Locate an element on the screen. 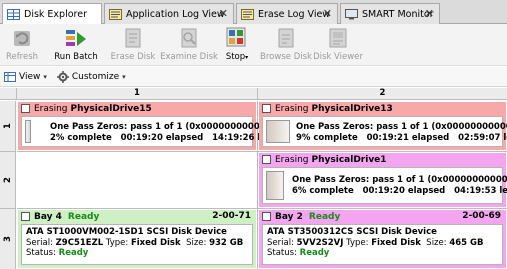 The image size is (507, 269). row-header-label: 1 is located at coordinates (7, 126).